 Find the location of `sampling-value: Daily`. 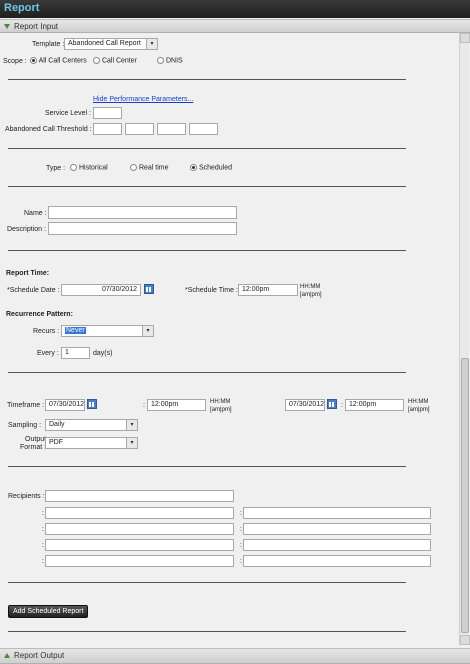

sampling-value: Daily is located at coordinates (57, 424).